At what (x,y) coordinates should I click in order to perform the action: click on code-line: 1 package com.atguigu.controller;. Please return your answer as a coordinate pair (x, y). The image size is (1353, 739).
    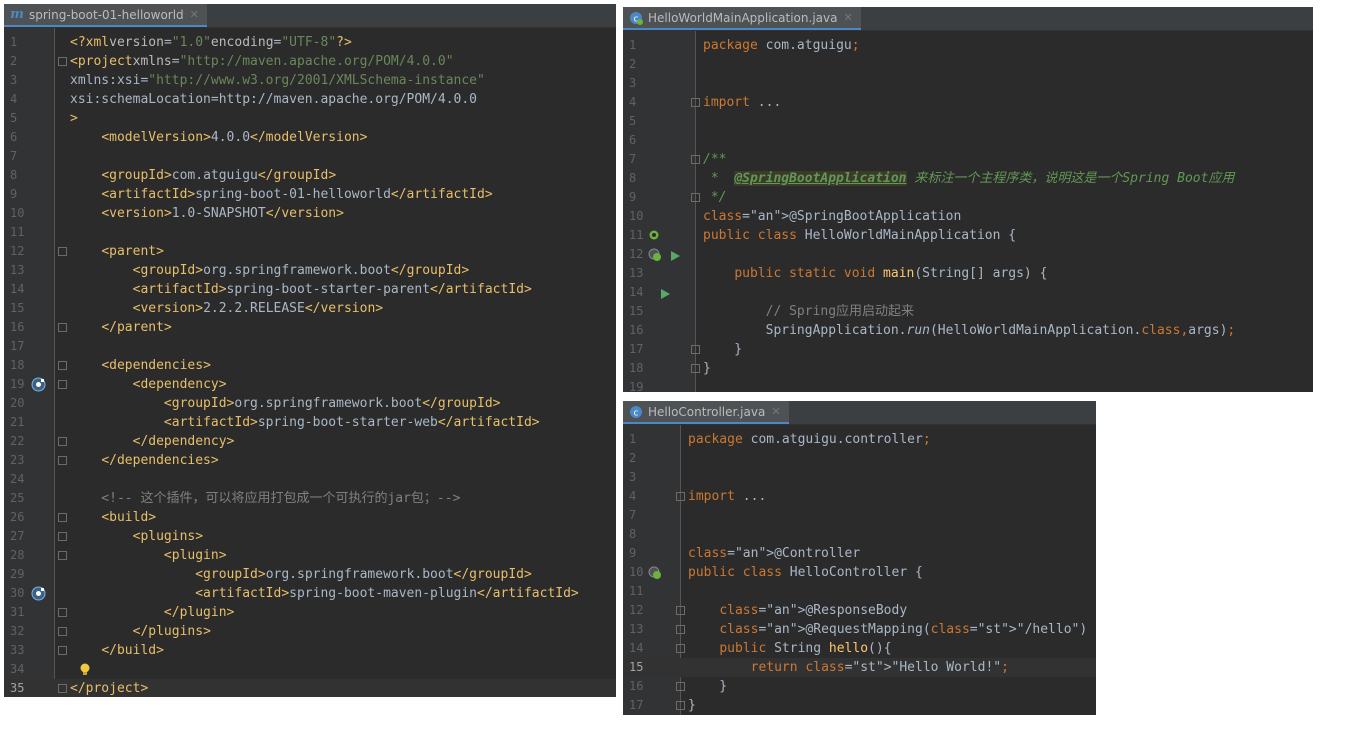
    Looking at the image, I should click on (859, 439).